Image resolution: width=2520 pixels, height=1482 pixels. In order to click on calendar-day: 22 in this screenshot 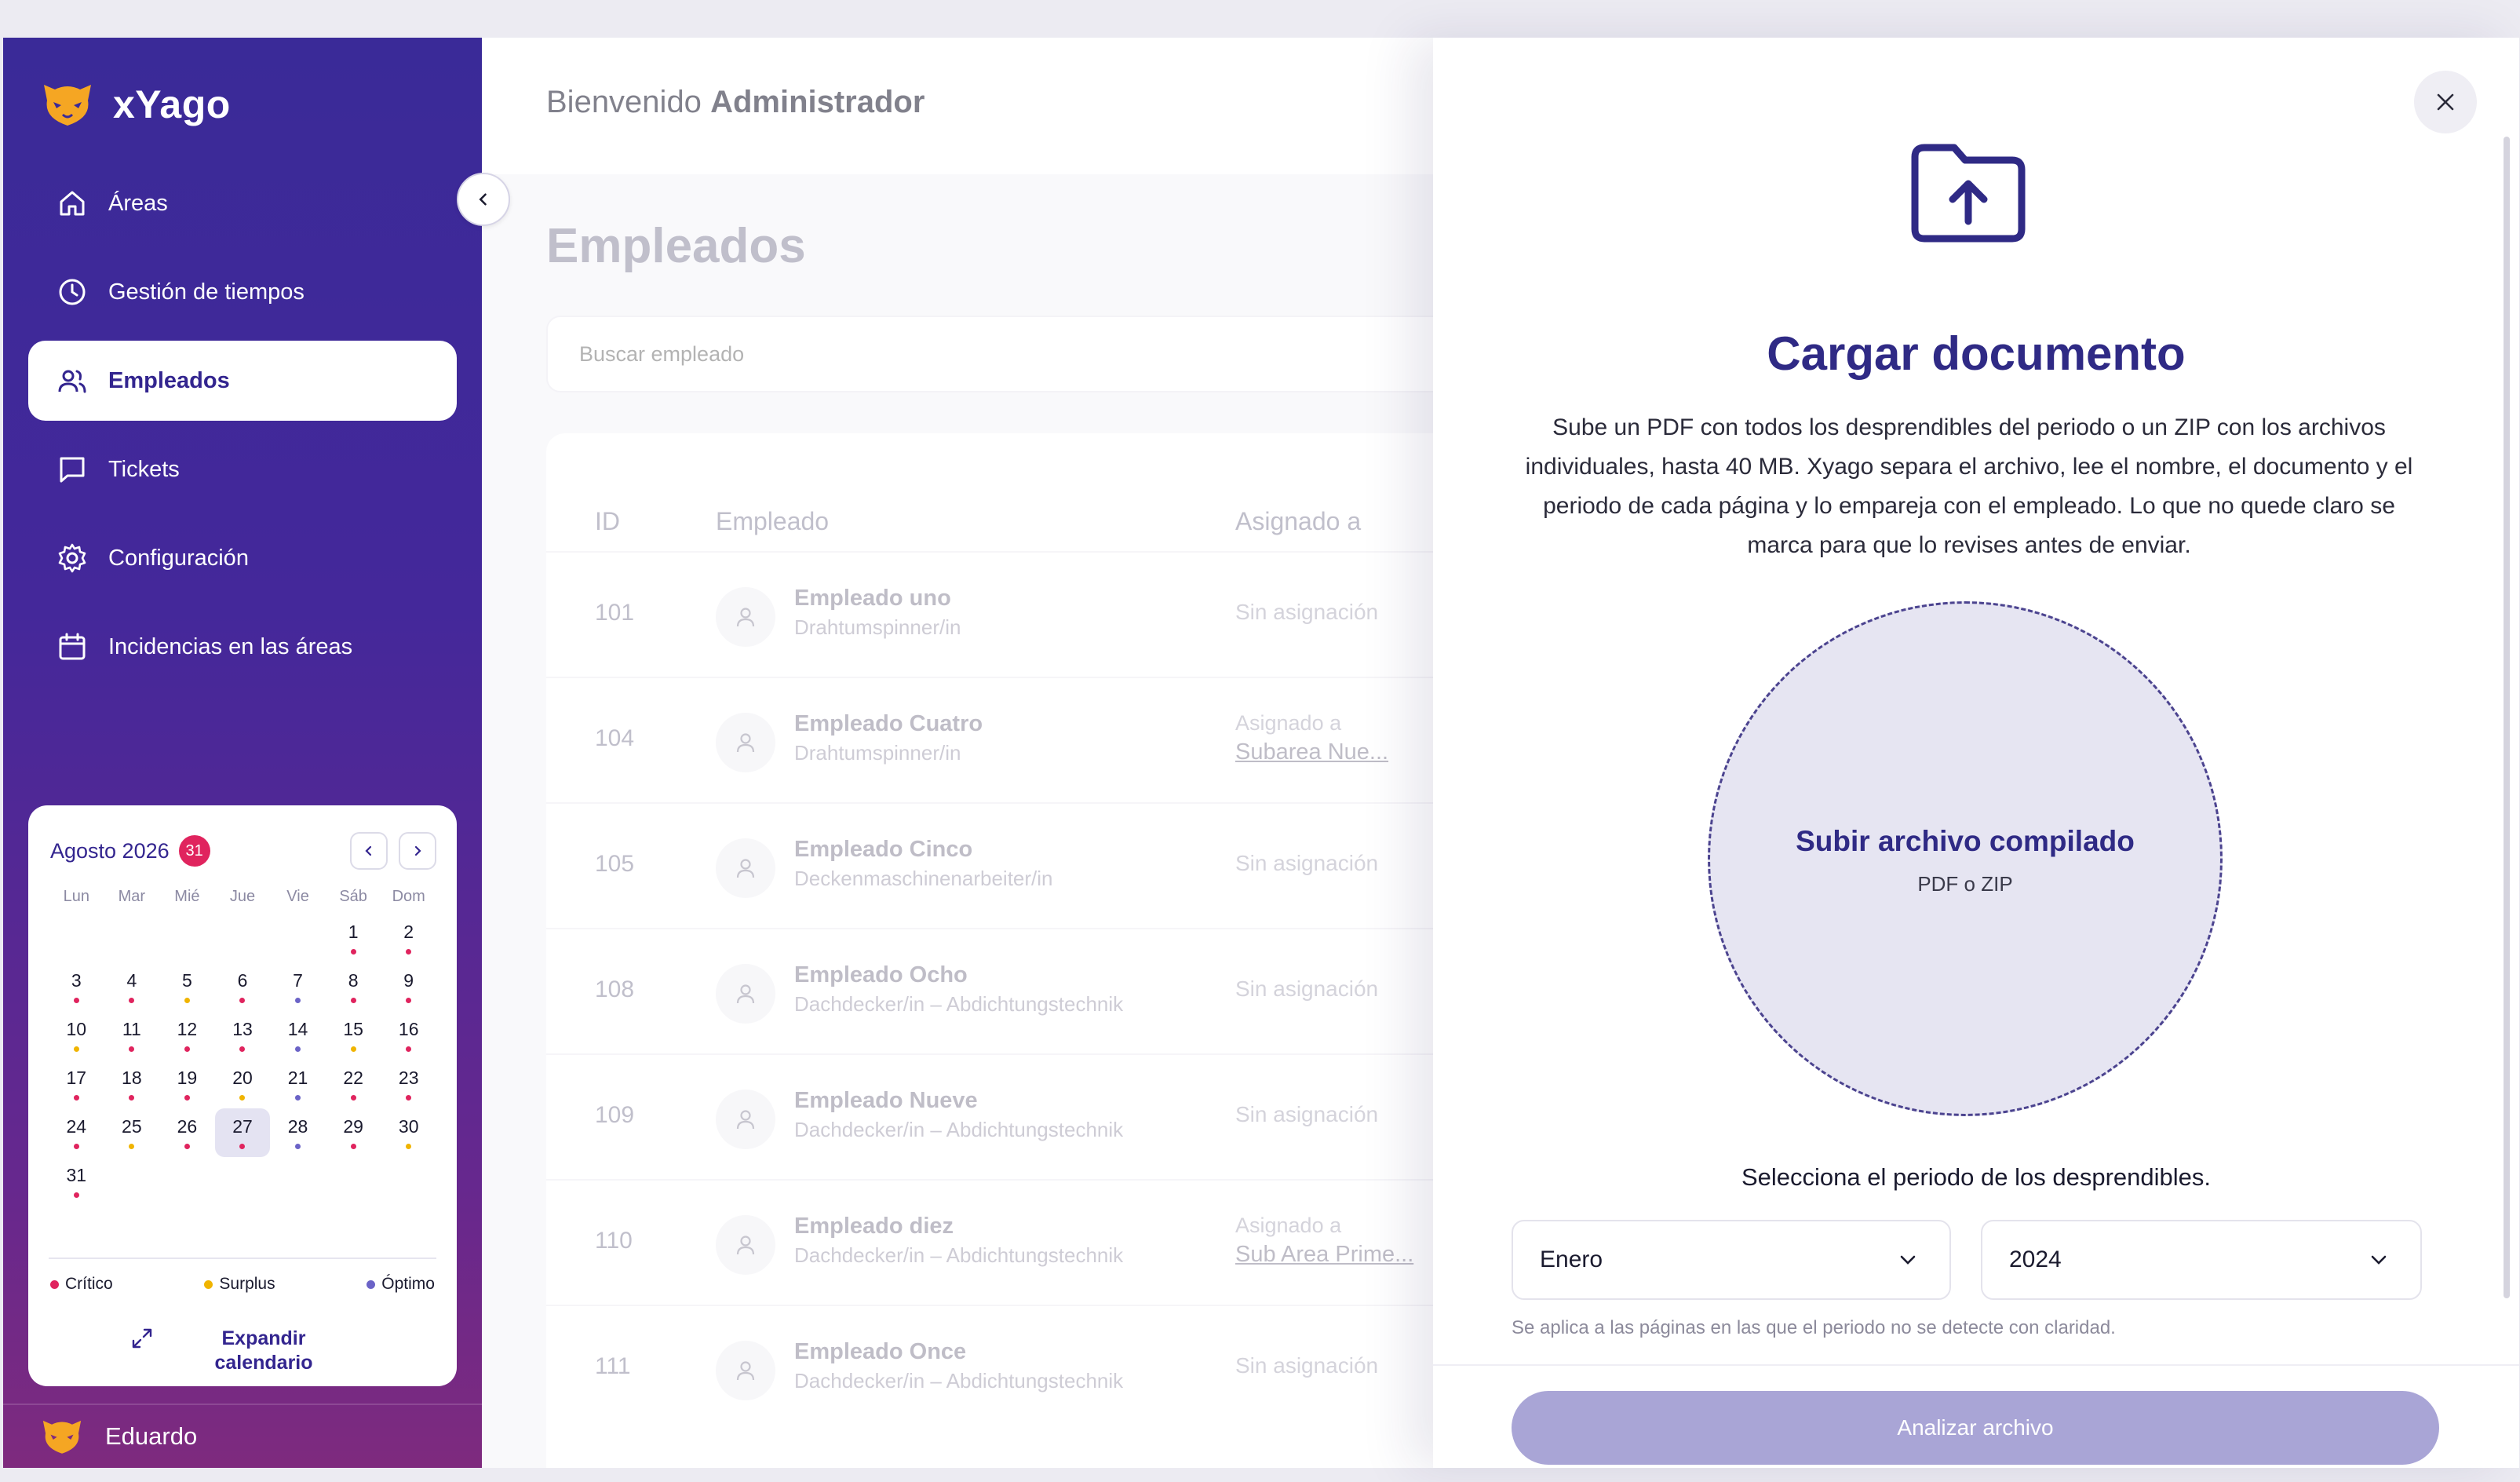, I will do `click(353, 1084)`.